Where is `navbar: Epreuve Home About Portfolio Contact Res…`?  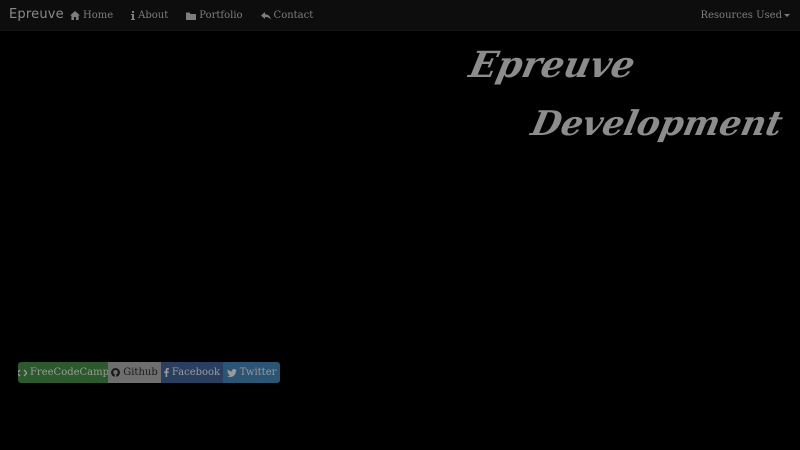 navbar: Epreuve Home About Portfolio Contact Res… is located at coordinates (400, 15).